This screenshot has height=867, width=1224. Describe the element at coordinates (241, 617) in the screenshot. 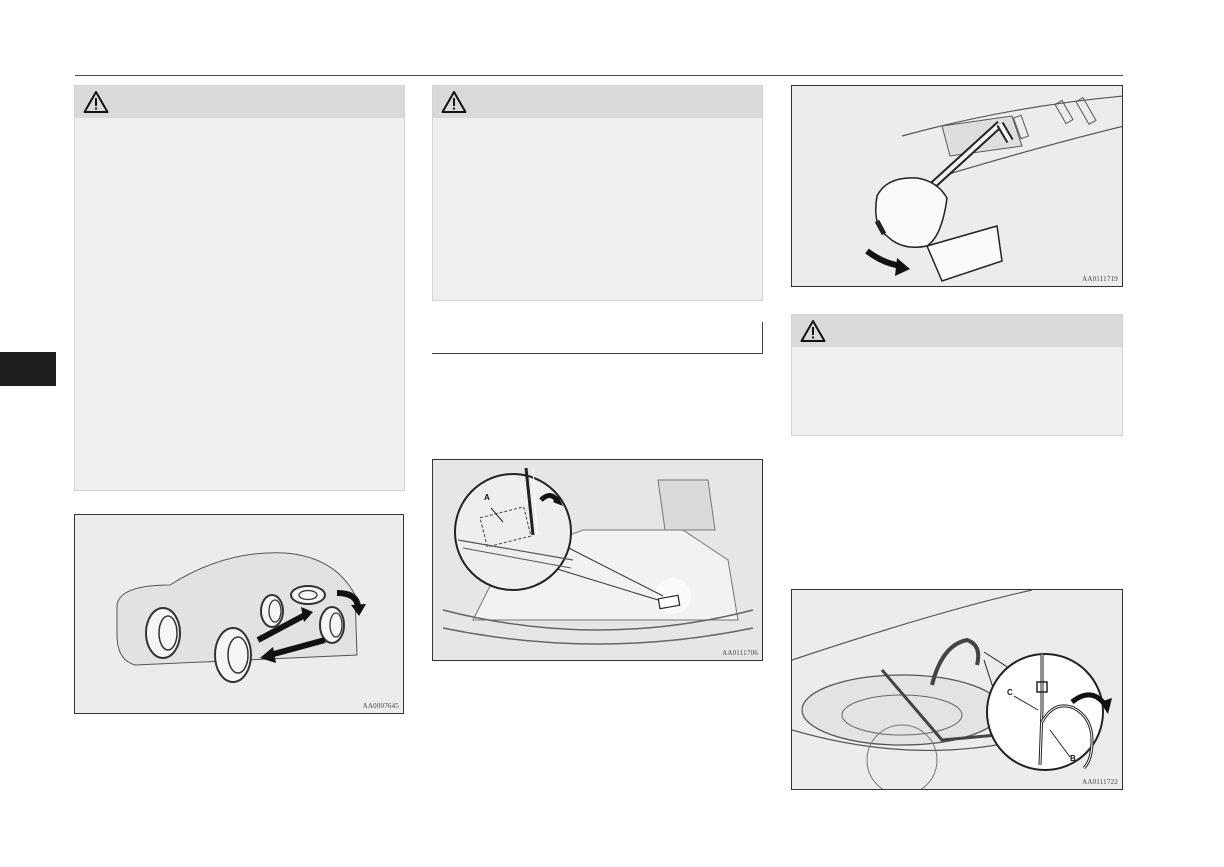

I see `tire-rotation-illustration` at that location.